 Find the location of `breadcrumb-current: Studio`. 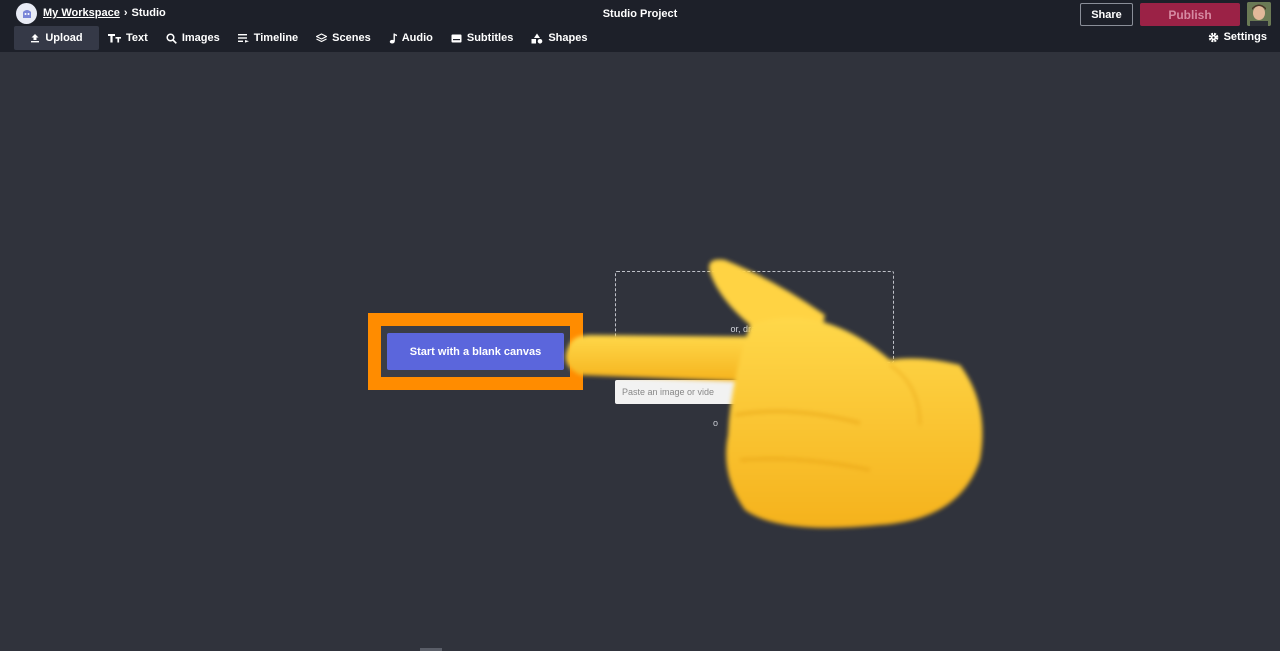

breadcrumb-current: Studio is located at coordinates (148, 13).